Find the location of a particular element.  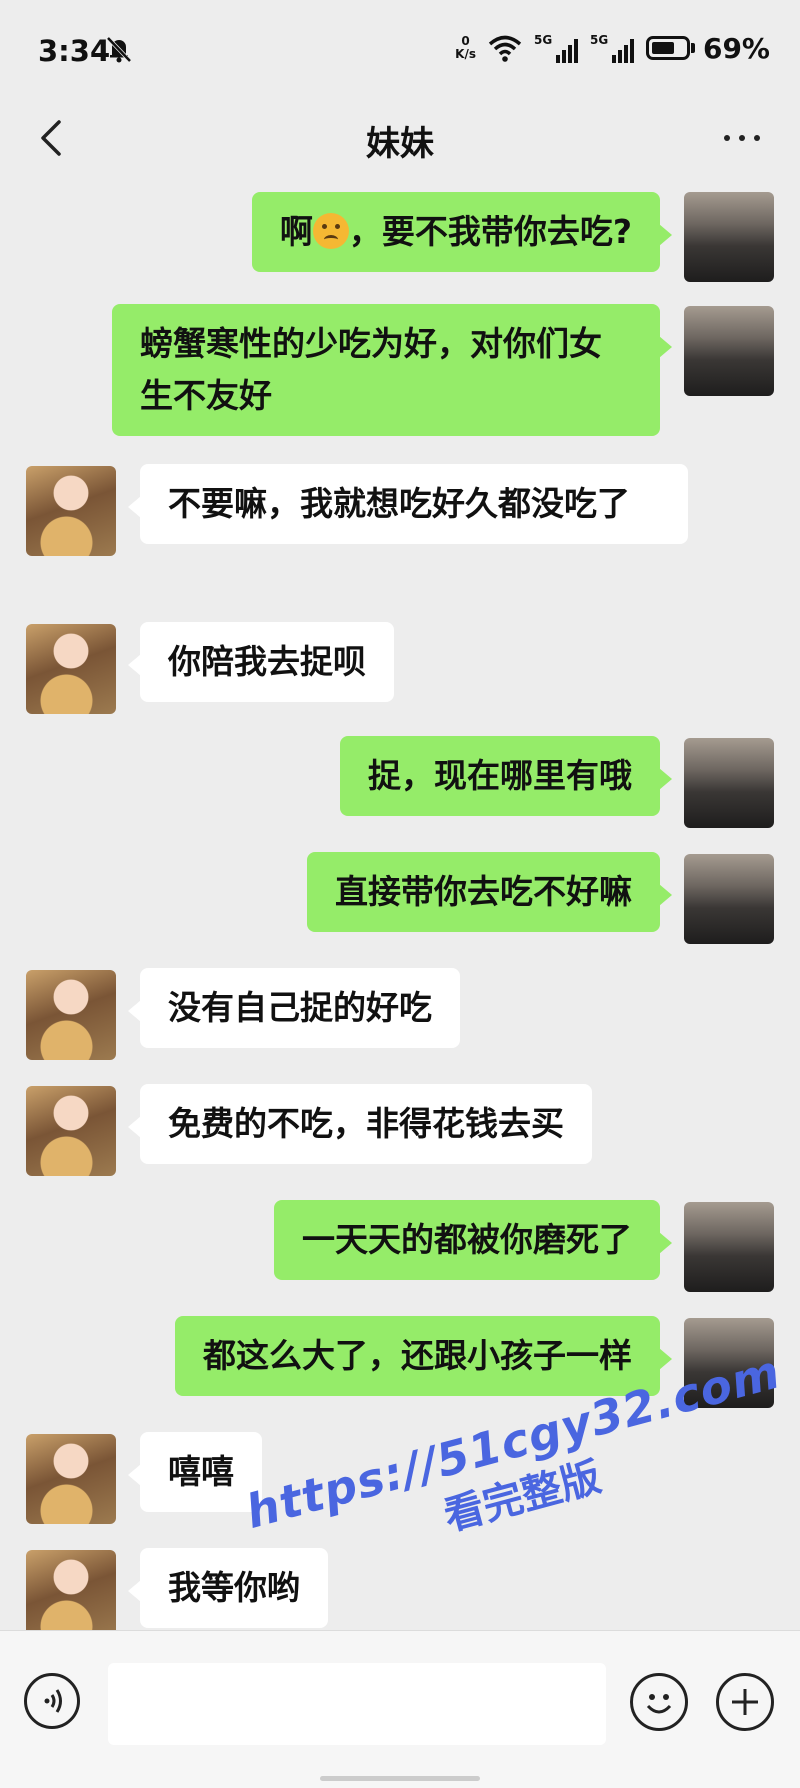

battery-indicator: 69% is located at coordinates (707, 48).